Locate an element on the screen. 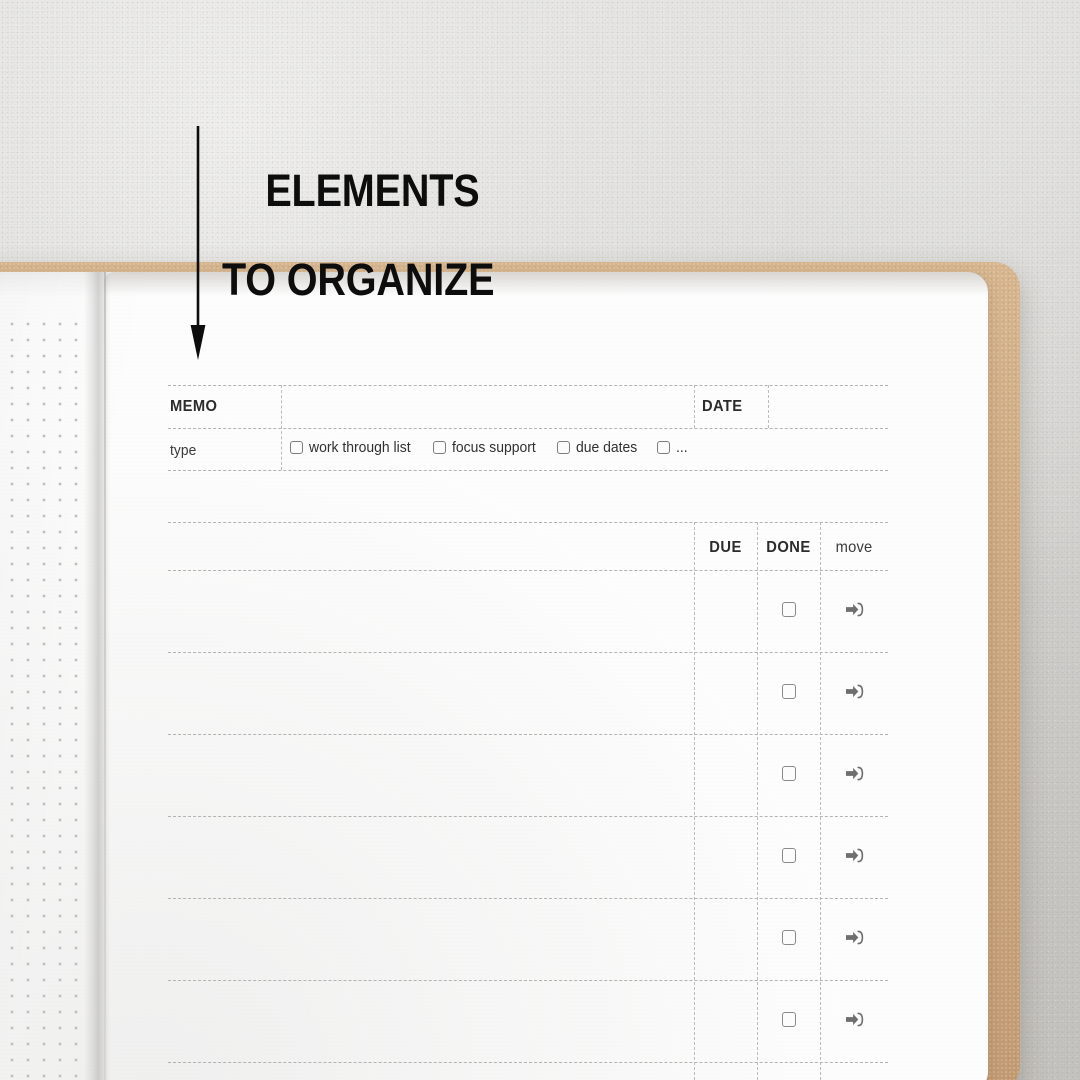 This screenshot has height=1080, width=1080. page-title: ELEMENTS TO ORGANIZE is located at coordinates (358, 257).